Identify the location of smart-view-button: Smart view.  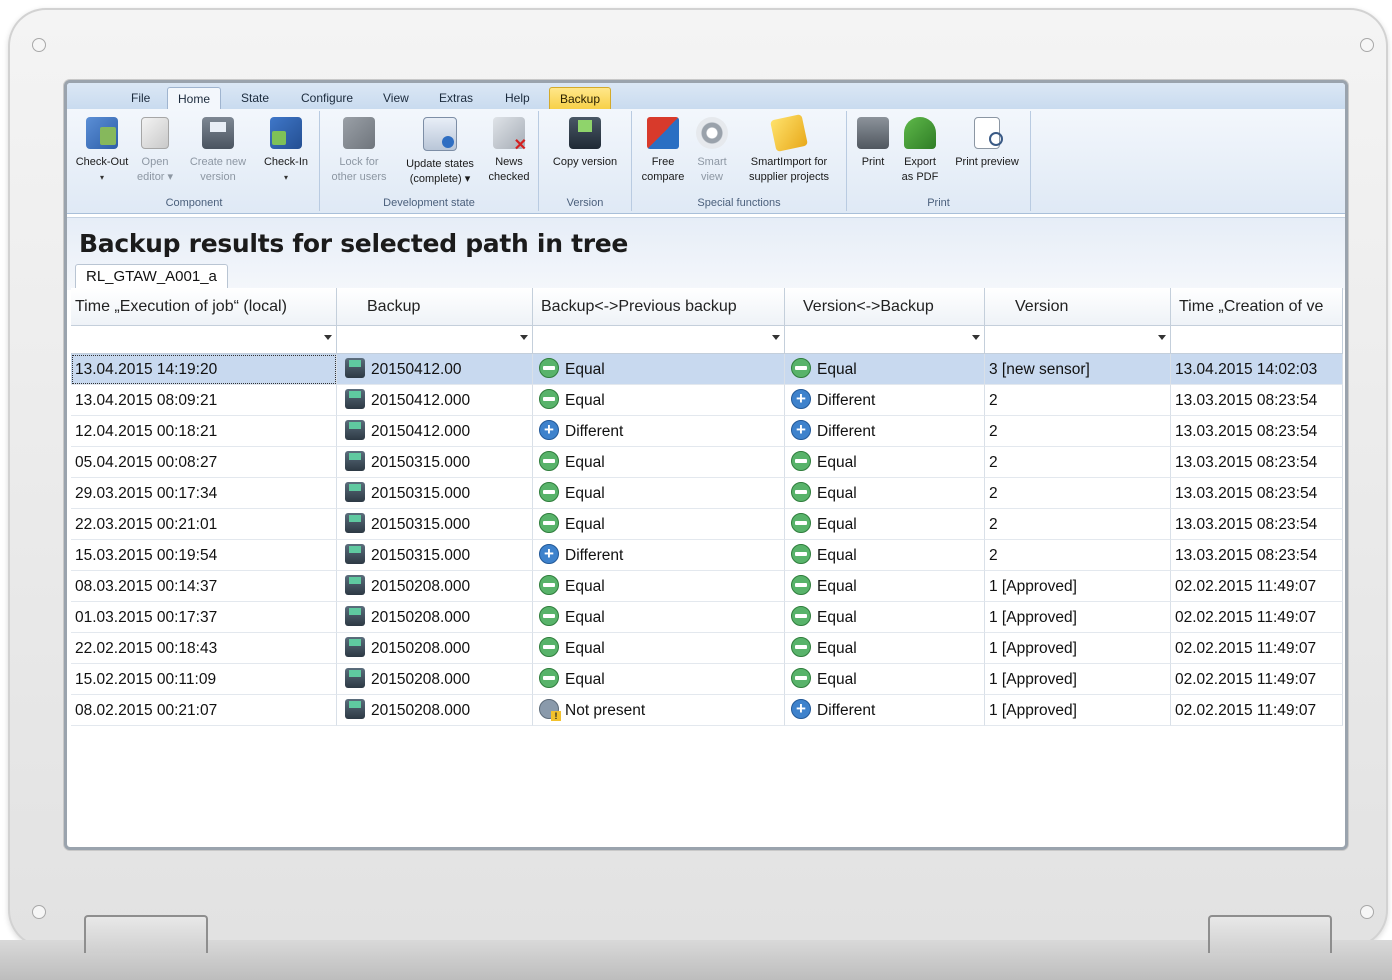
(712, 151).